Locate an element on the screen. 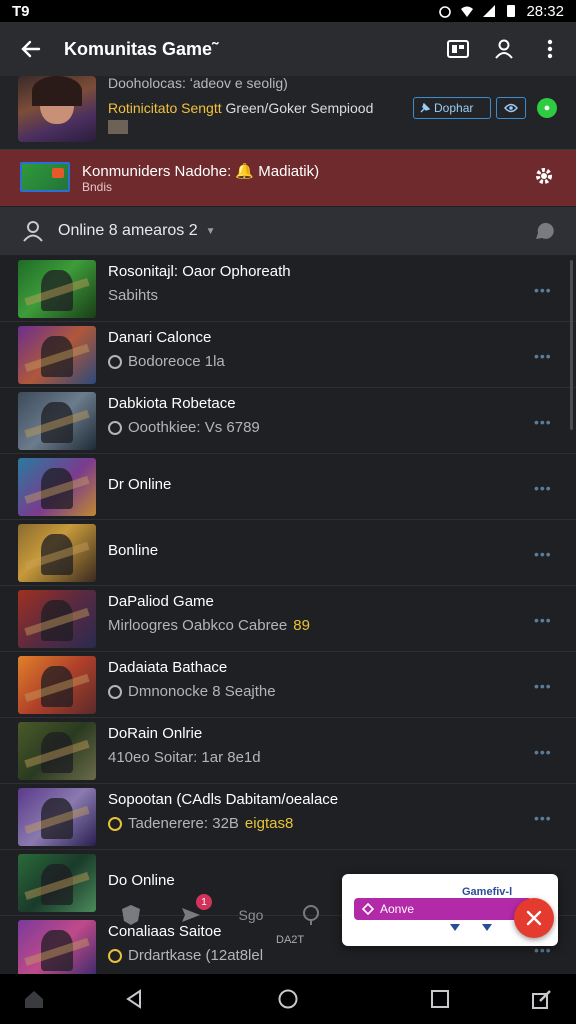 Image resolution: width=576 pixels, height=1024 pixels. small-badge-image is located at coordinates (118, 127).